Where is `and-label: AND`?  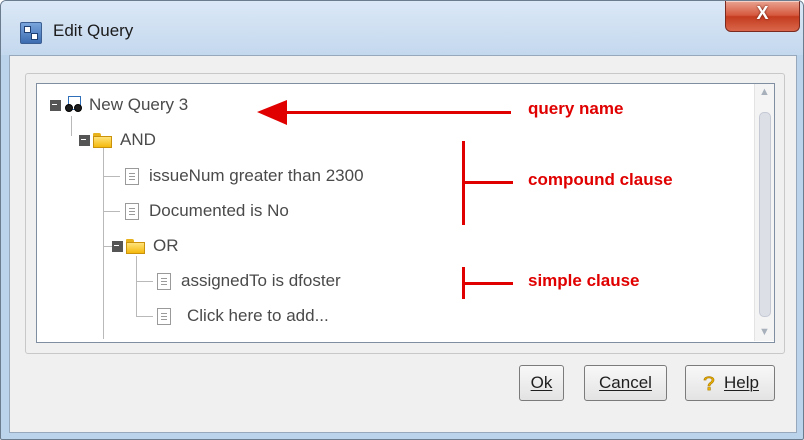 and-label: AND is located at coordinates (138, 139).